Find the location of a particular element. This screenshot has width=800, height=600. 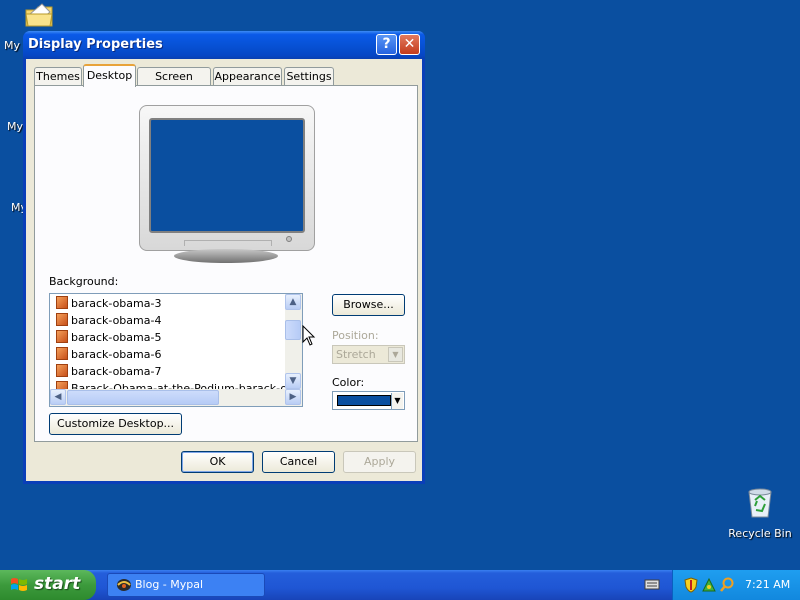

monitor-preview is located at coordinates (227, 178).